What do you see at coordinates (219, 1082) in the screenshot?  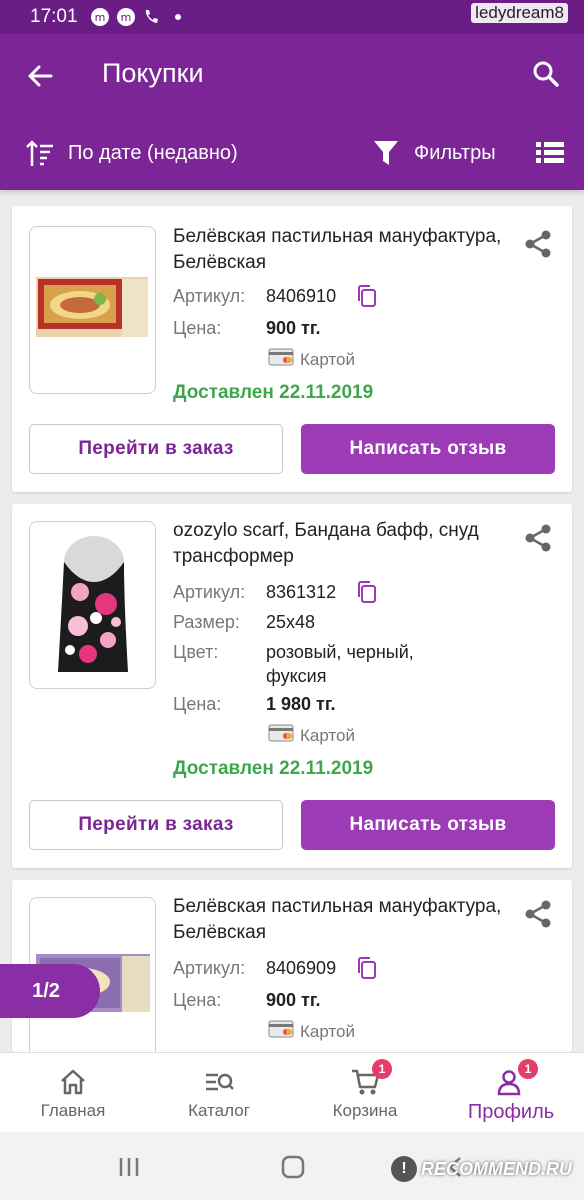 I see `catalog-search-icon` at bounding box center [219, 1082].